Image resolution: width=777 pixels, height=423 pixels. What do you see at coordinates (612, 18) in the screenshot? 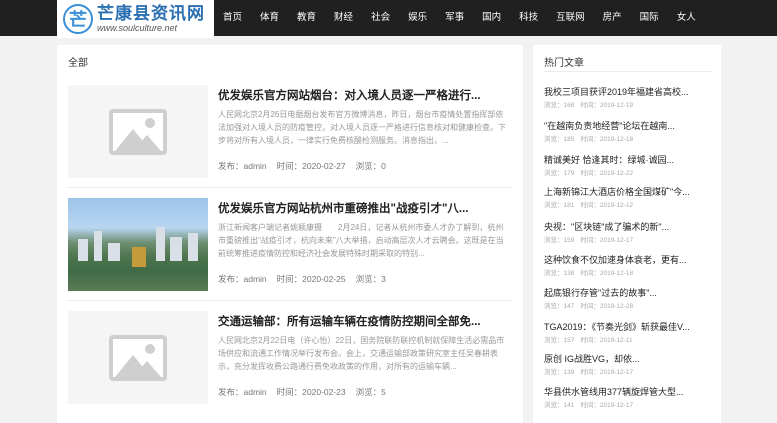
I see `nav-realestate: 房产` at bounding box center [612, 18].